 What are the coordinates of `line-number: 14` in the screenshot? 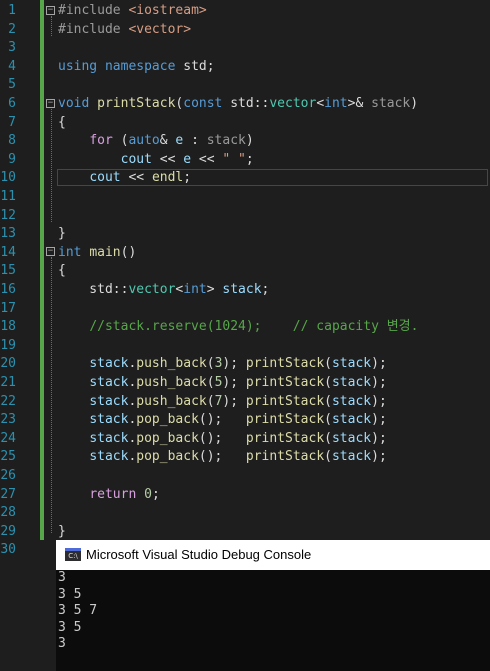 It's located at (8, 252).